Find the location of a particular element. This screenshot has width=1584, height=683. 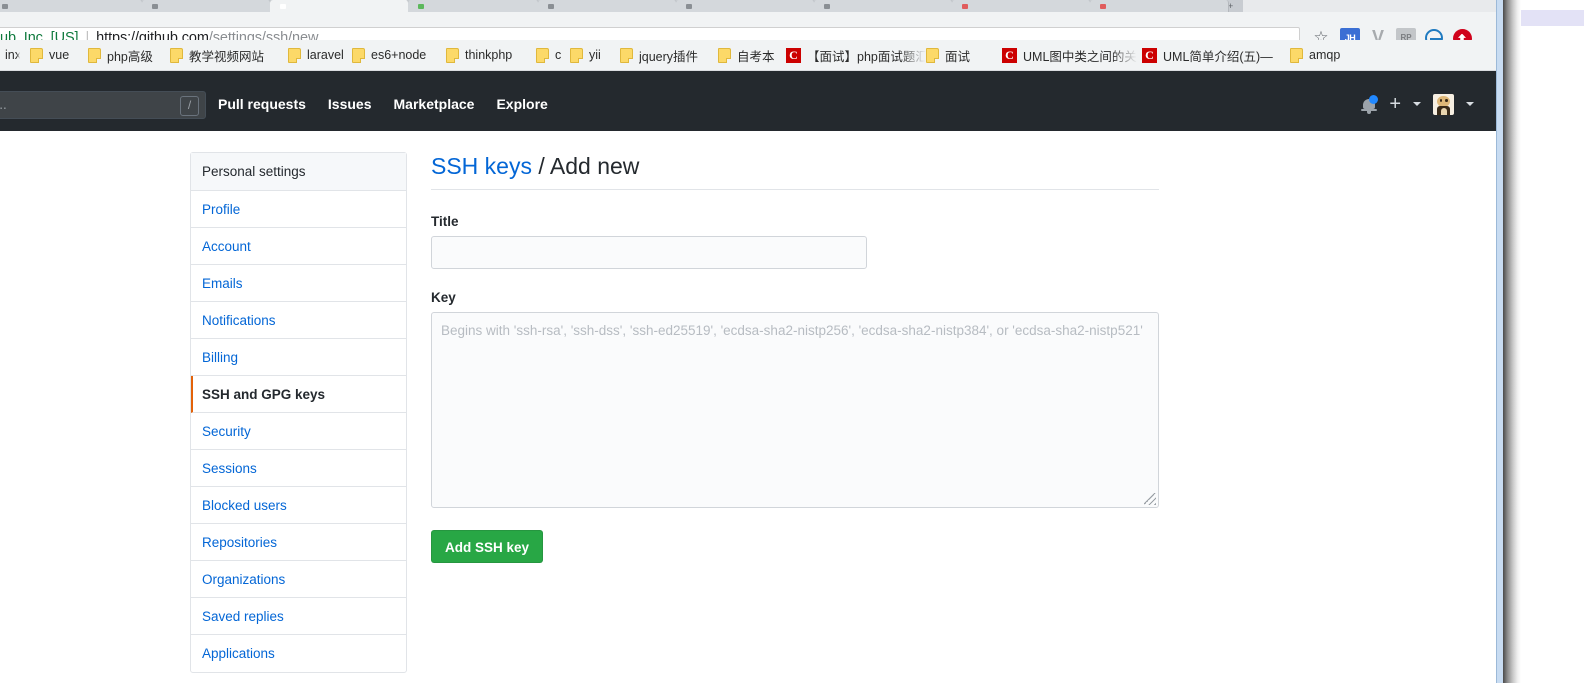

bookmark-label: jquery插件 is located at coordinates (669, 56).